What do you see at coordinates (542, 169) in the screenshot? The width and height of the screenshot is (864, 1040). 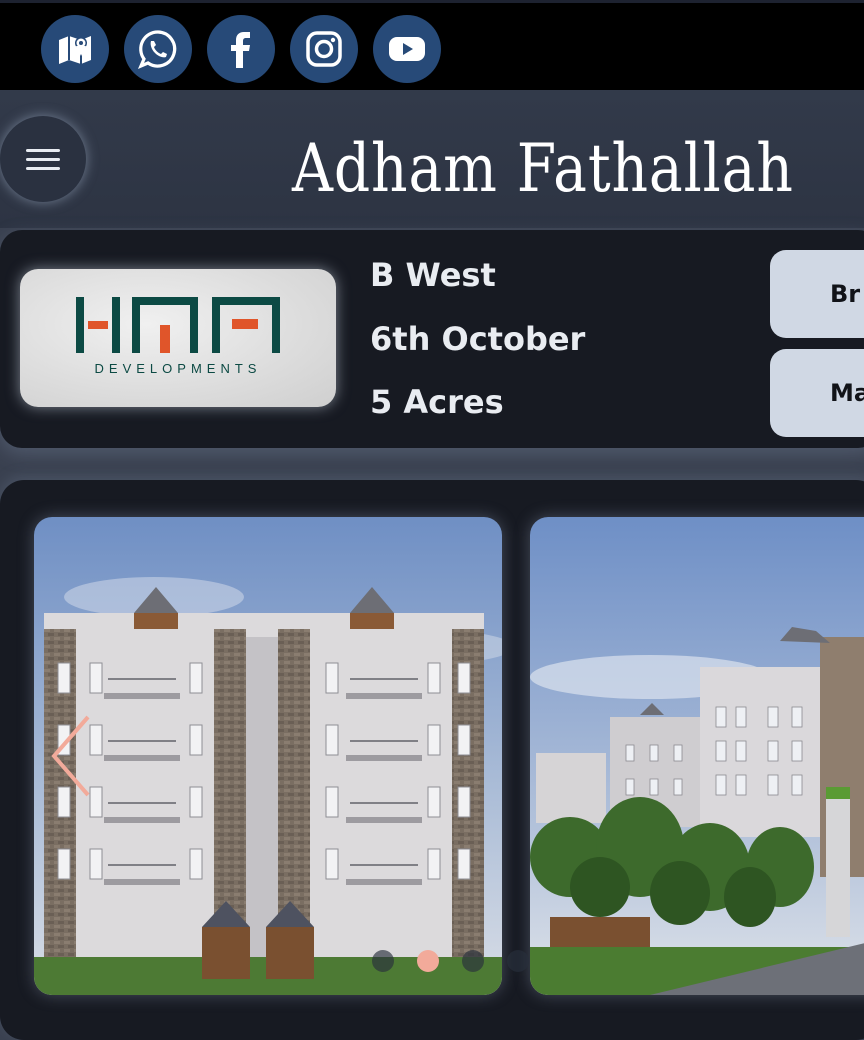 I see `brand-logo-text: Adham Fathallah` at bounding box center [542, 169].